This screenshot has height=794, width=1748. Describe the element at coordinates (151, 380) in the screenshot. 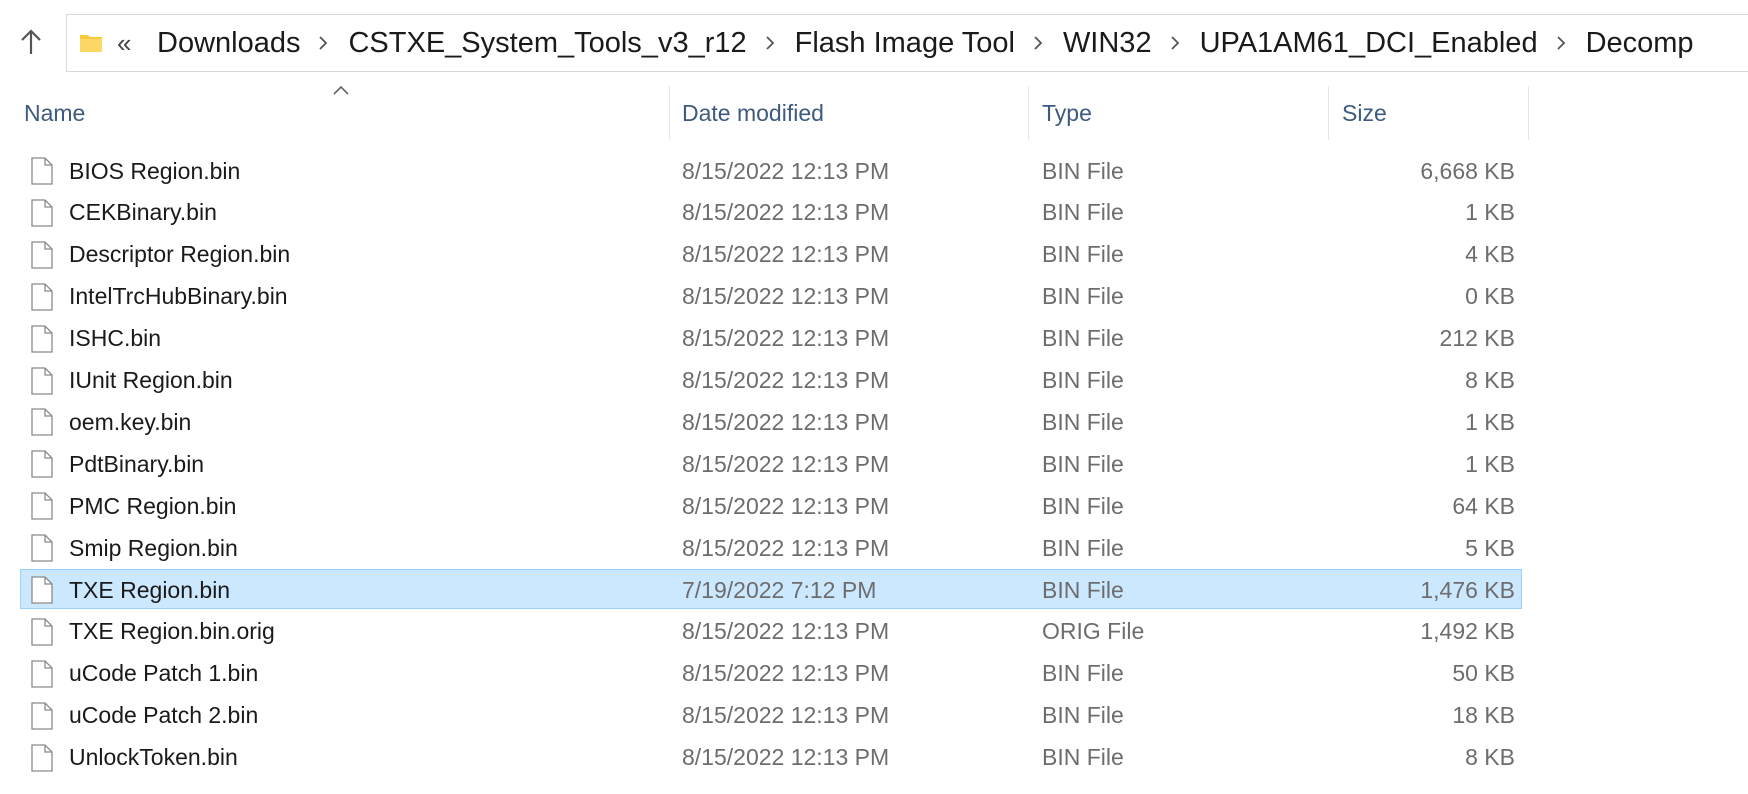

I see `file-name: IUnit Region.bin` at that location.